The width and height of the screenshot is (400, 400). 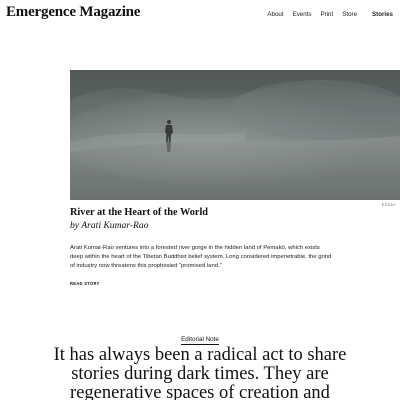 What do you see at coordinates (302, 14) in the screenshot?
I see `nav-events: Events` at bounding box center [302, 14].